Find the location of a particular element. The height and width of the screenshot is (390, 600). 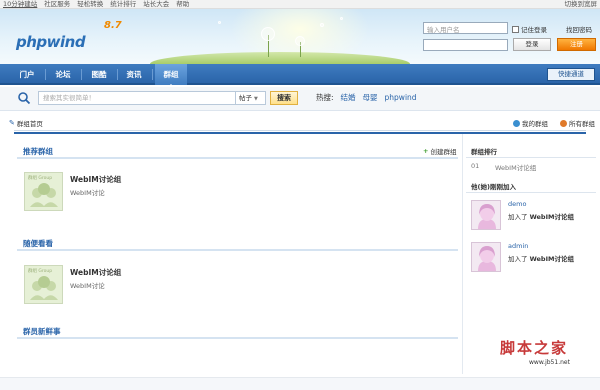

tab-my-groups-label: 我的群组 is located at coordinates (535, 124).